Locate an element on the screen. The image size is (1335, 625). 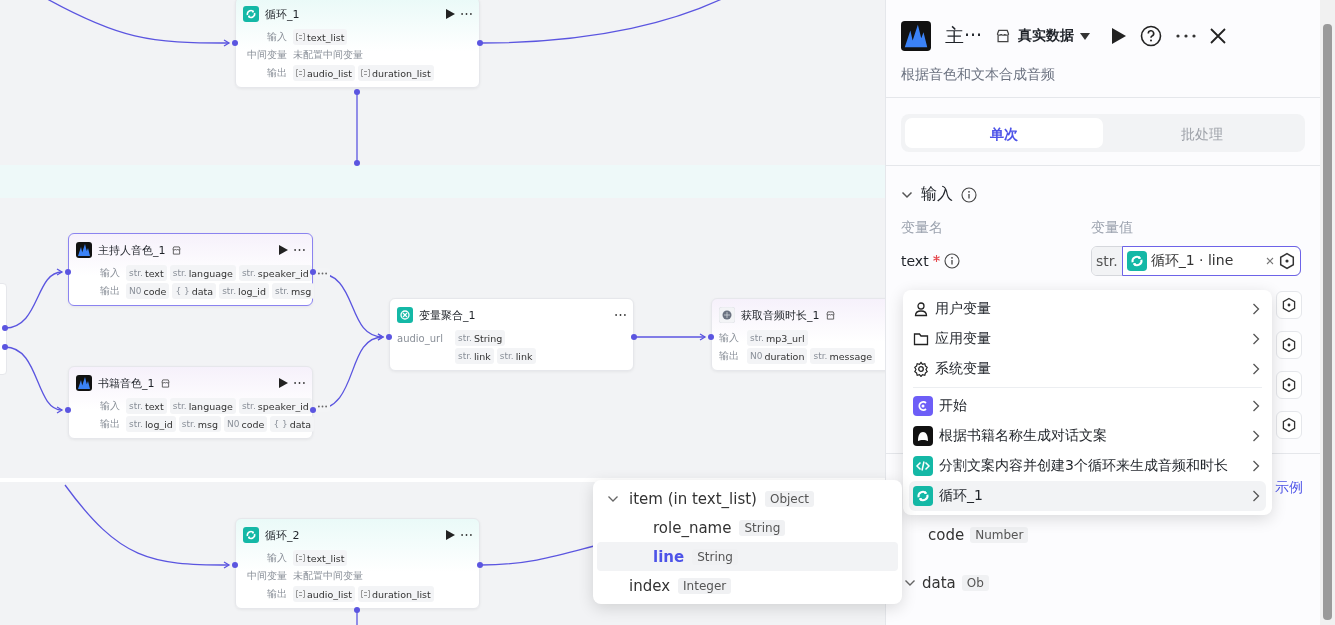
connector-line is located at coordinates (670, 337).